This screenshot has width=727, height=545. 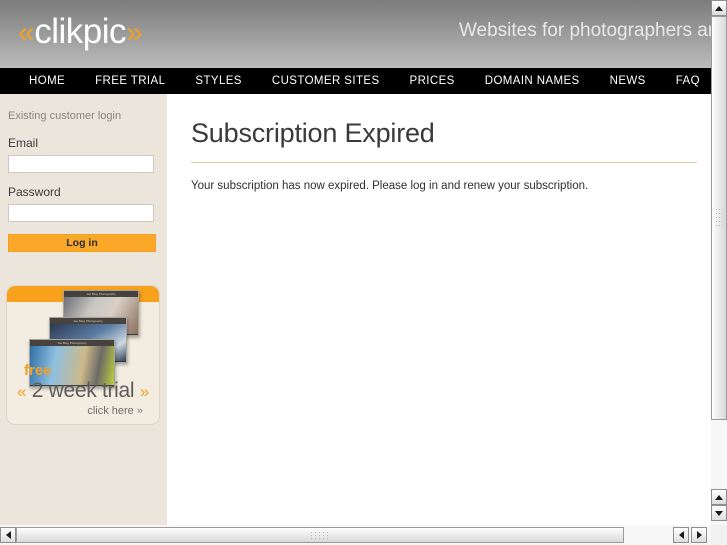 I want to click on scroll-up-button-bottom, so click(x=719, y=497).